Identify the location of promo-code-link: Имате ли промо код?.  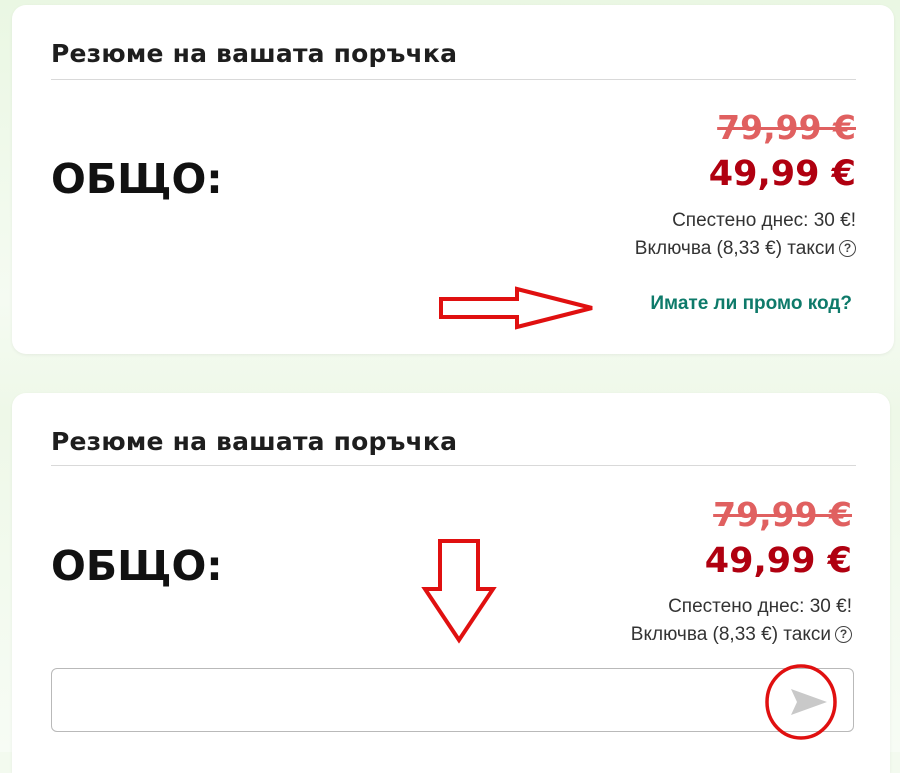
(751, 304).